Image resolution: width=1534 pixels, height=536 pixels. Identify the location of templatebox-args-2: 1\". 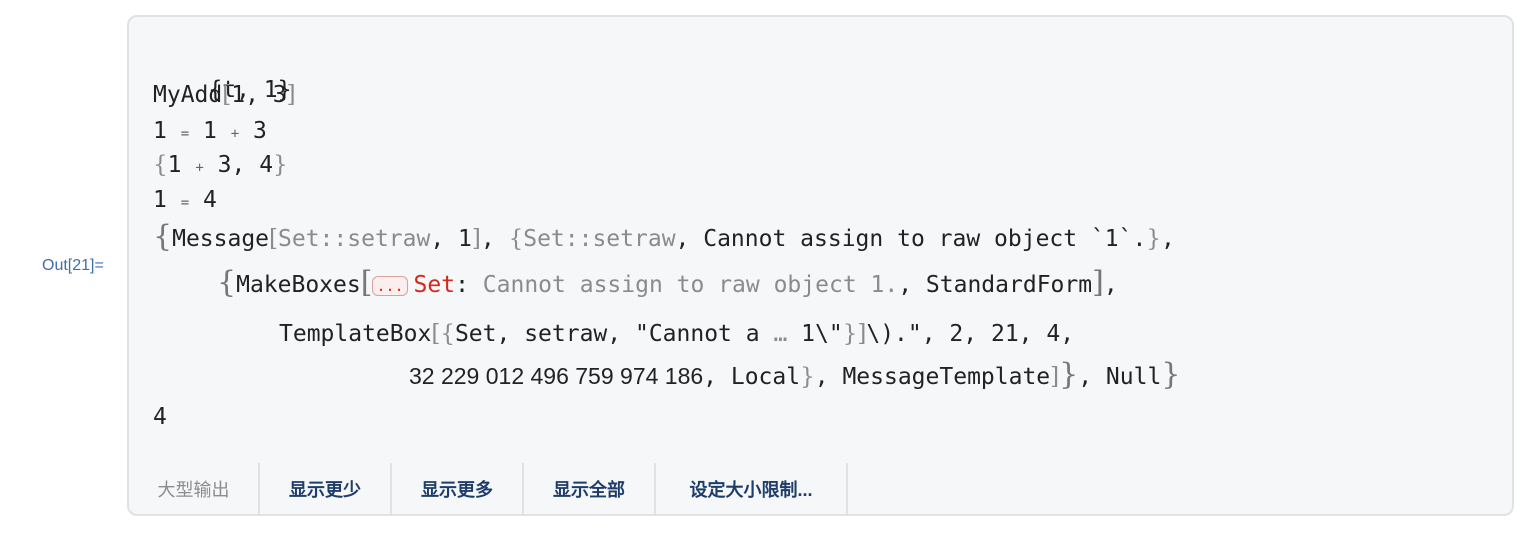
(822, 334).